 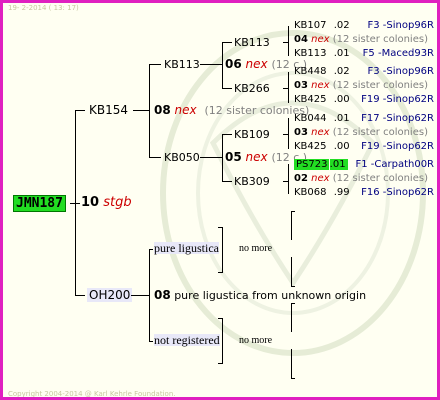 What do you see at coordinates (364, 72) in the screenshot?
I see `leaf-row: KB448 .02 F3 -Sinop96R` at bounding box center [364, 72].